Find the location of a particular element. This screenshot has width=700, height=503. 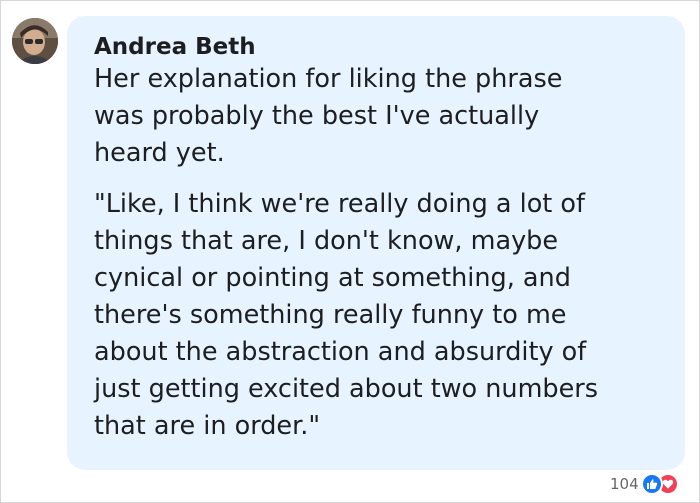

comment-author: Andrea Beth is located at coordinates (175, 47).